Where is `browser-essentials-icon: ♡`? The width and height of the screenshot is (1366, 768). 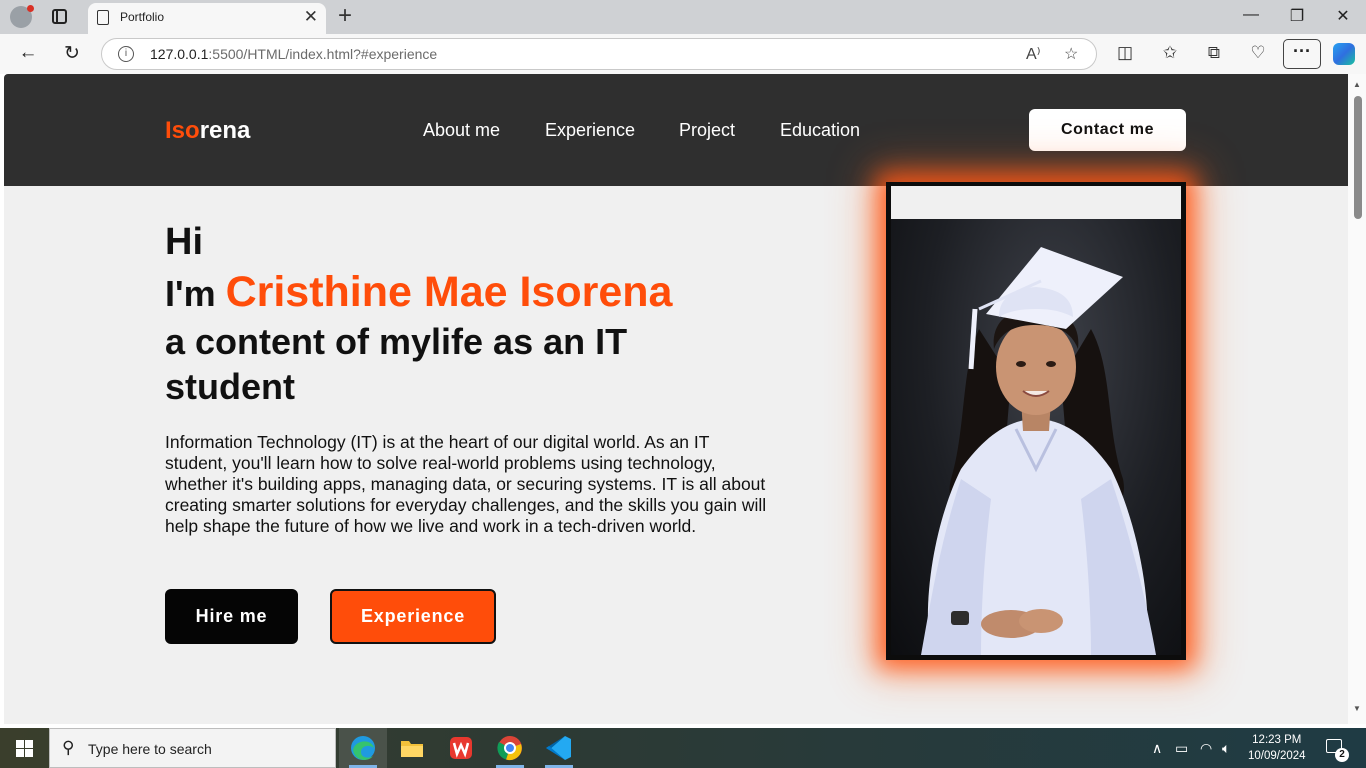 browser-essentials-icon: ♡ is located at coordinates (1258, 53).